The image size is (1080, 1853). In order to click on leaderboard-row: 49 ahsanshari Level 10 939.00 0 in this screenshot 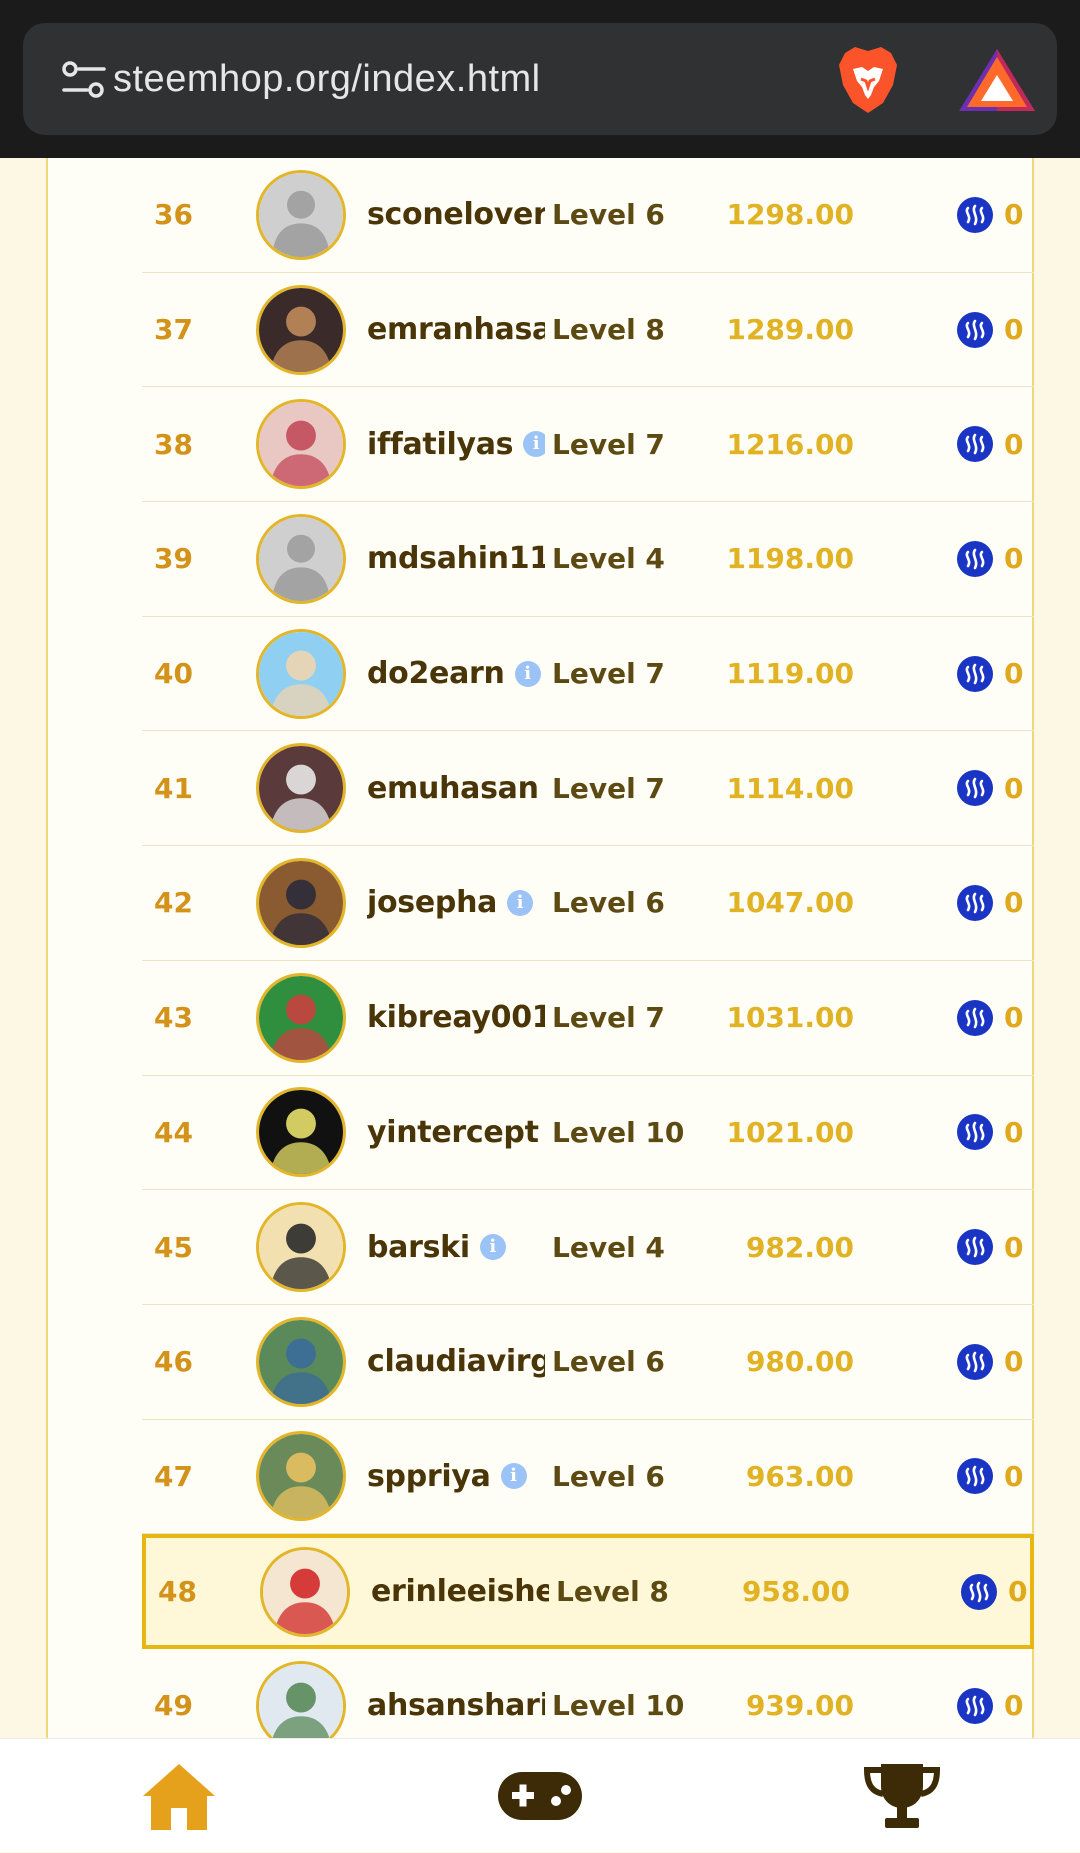, I will do `click(588, 1693)`.